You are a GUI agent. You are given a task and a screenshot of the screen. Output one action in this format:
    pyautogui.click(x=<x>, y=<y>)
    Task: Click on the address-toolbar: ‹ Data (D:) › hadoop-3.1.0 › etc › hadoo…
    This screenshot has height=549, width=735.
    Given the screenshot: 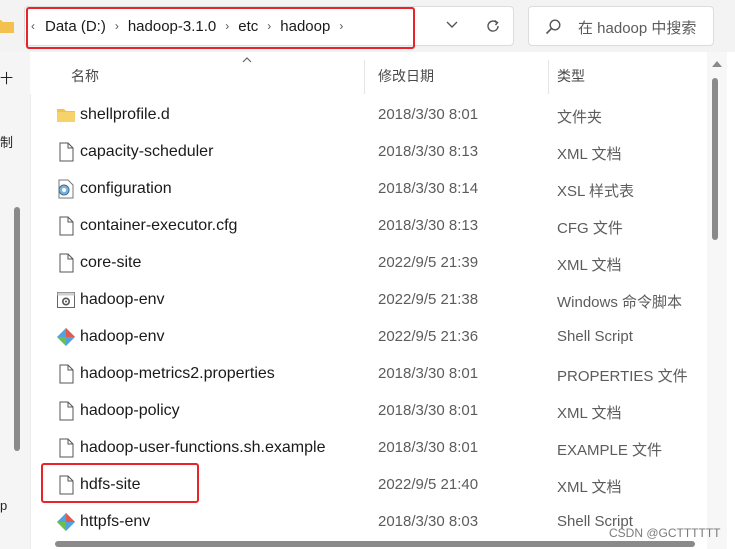 What is the action you would take?
    pyautogui.click(x=367, y=26)
    